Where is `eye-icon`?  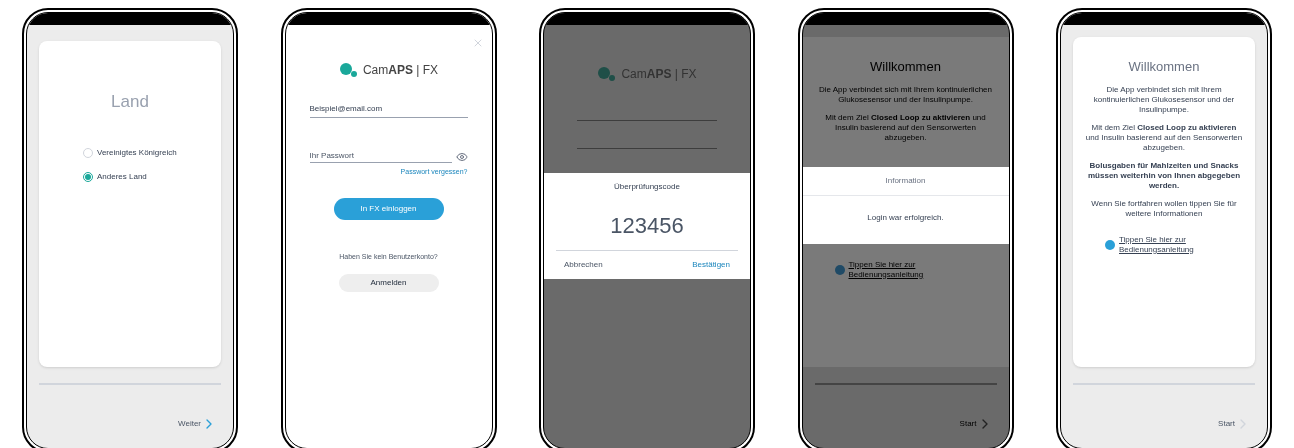 eye-icon is located at coordinates (461, 157).